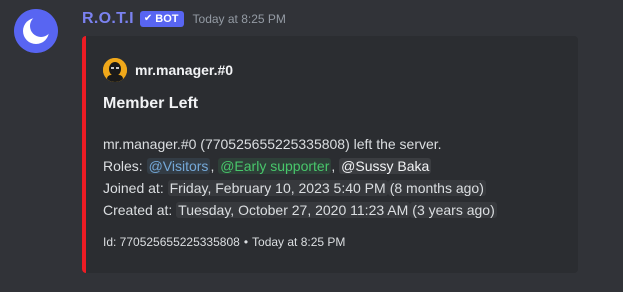 This screenshot has width=623, height=292. What do you see at coordinates (148, 18) in the screenshot?
I see `verified-check-icon: ✔` at bounding box center [148, 18].